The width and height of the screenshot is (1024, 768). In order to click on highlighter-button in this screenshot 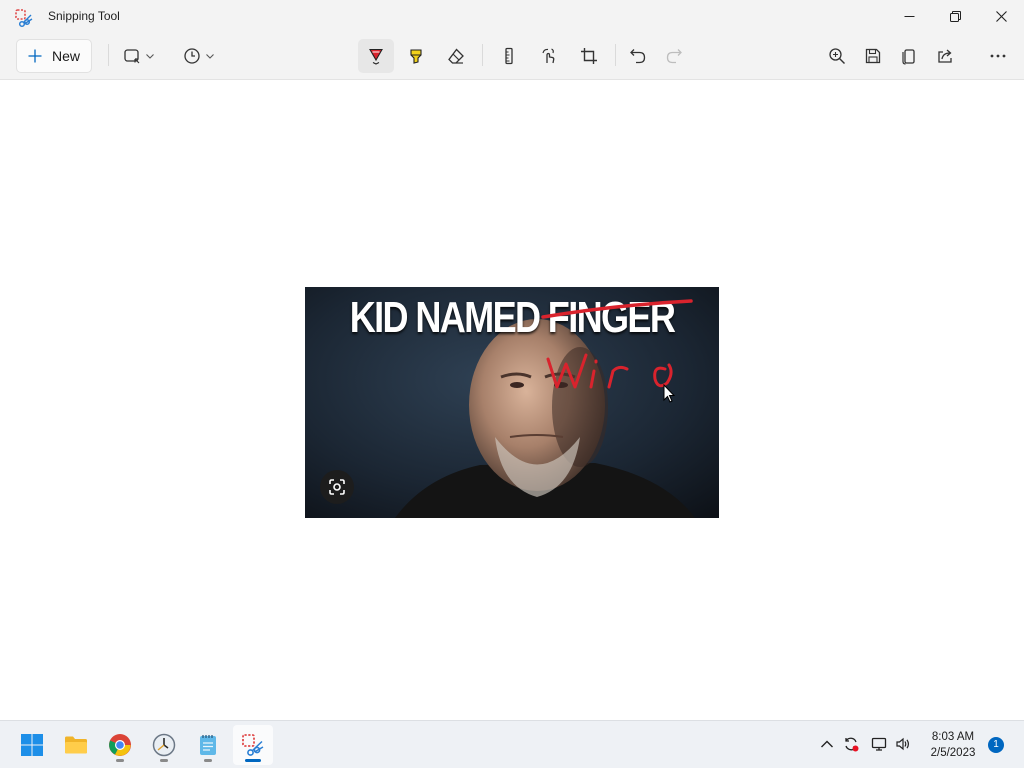, I will do `click(416, 56)`.